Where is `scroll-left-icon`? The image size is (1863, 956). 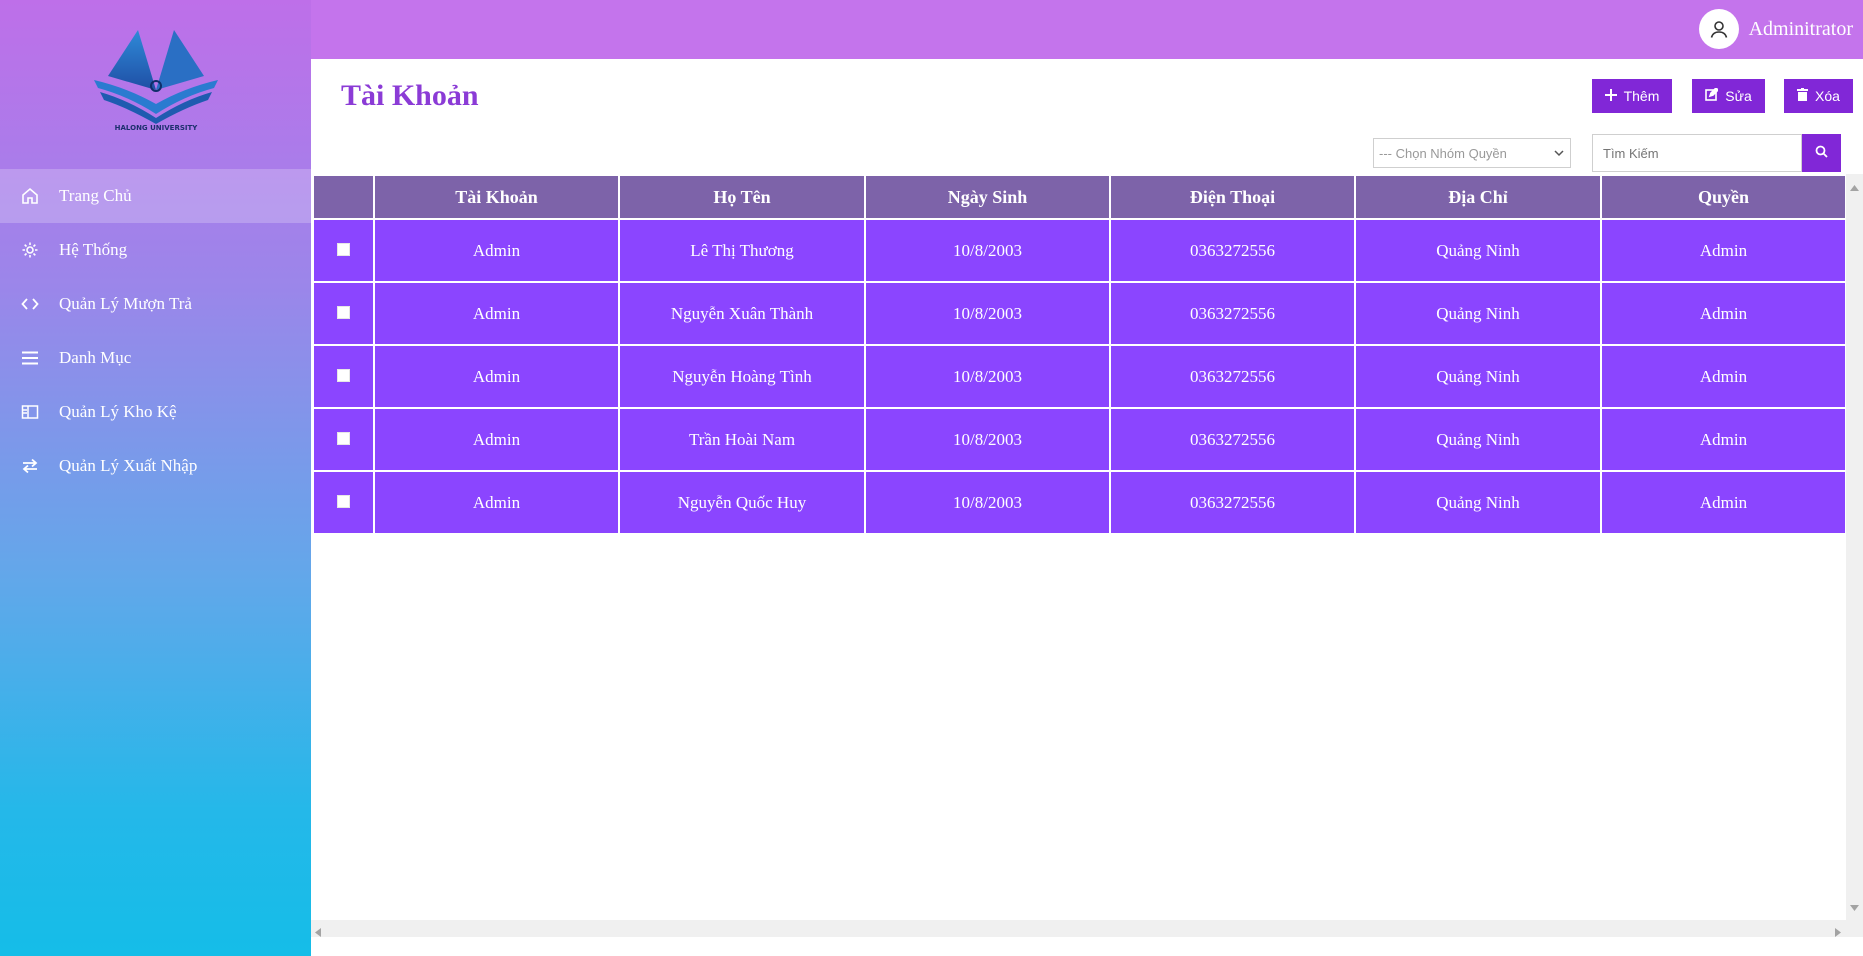
scroll-left-icon is located at coordinates (318, 933).